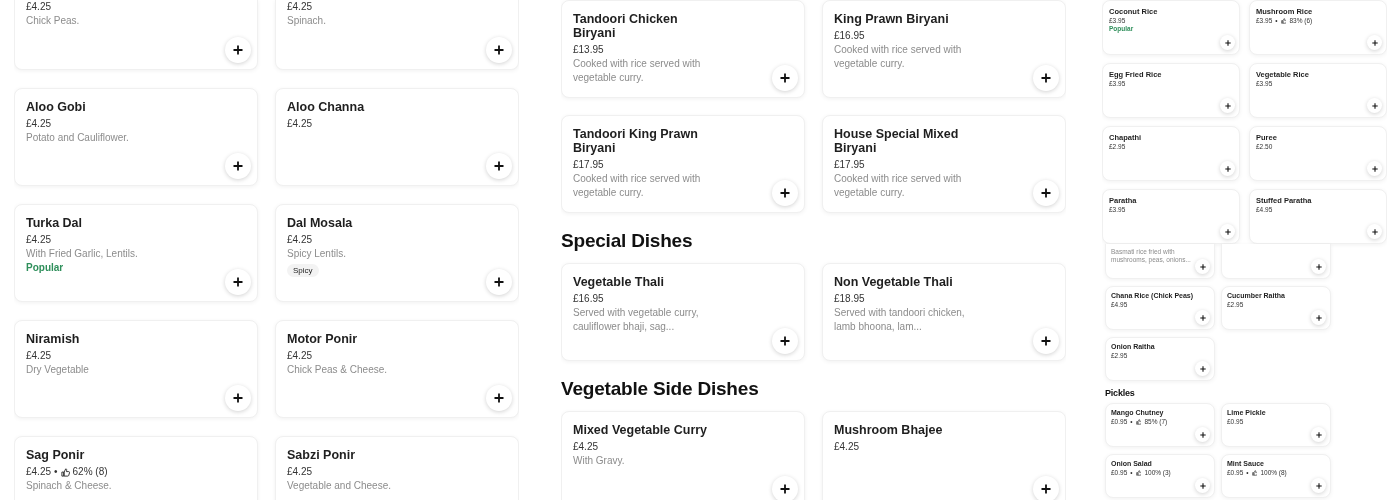 Image resolution: width=1400 pixels, height=500 pixels. Describe the element at coordinates (397, 369) in the screenshot. I see `dish-card: Motor Ponir £4.25 Chick Peas & Cheese.` at that location.